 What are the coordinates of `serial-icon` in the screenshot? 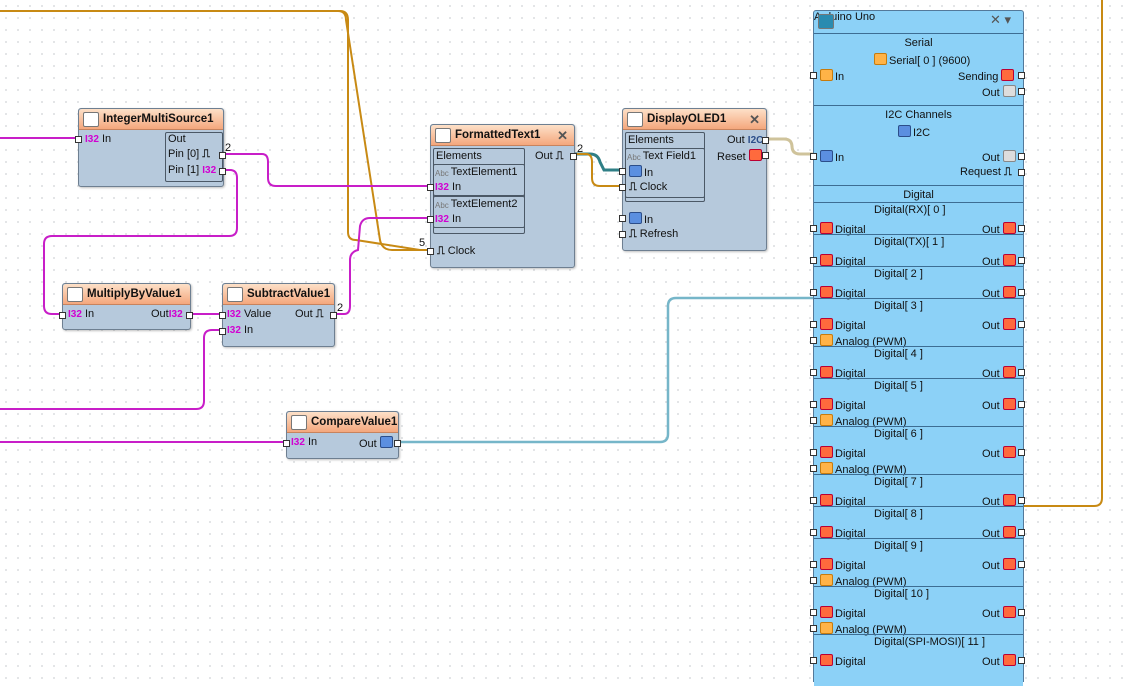 It's located at (826, 75).